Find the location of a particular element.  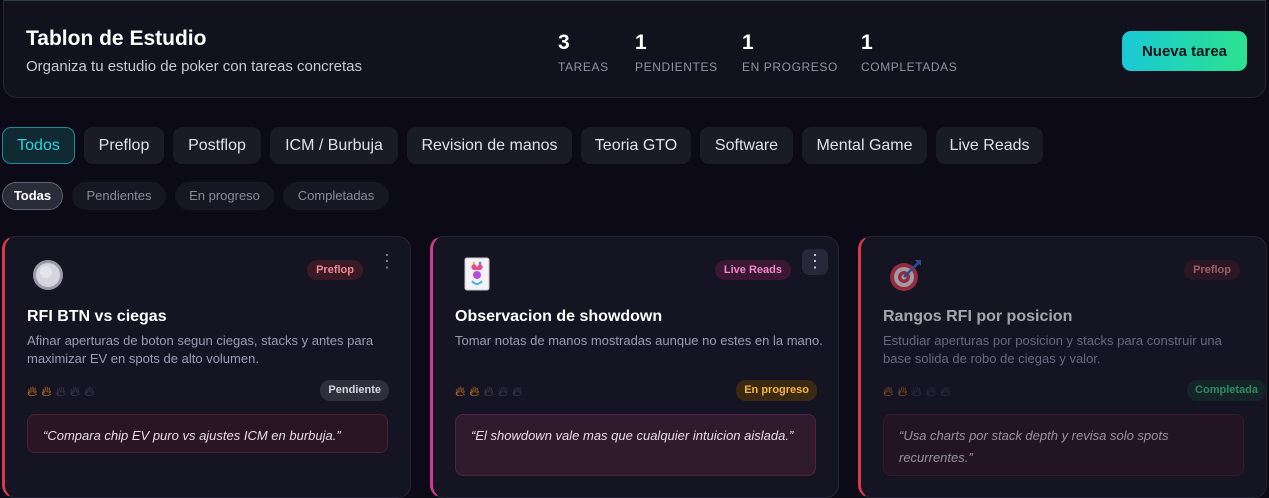

task-title: Observacion de showdown is located at coordinates (559, 316).